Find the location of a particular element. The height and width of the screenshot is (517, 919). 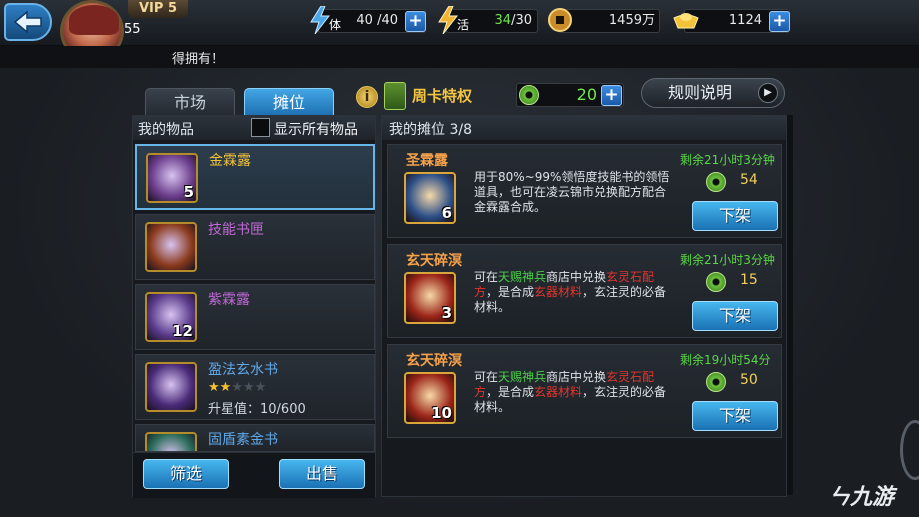

weekly-card-label: 周卡特权 is located at coordinates (442, 96).